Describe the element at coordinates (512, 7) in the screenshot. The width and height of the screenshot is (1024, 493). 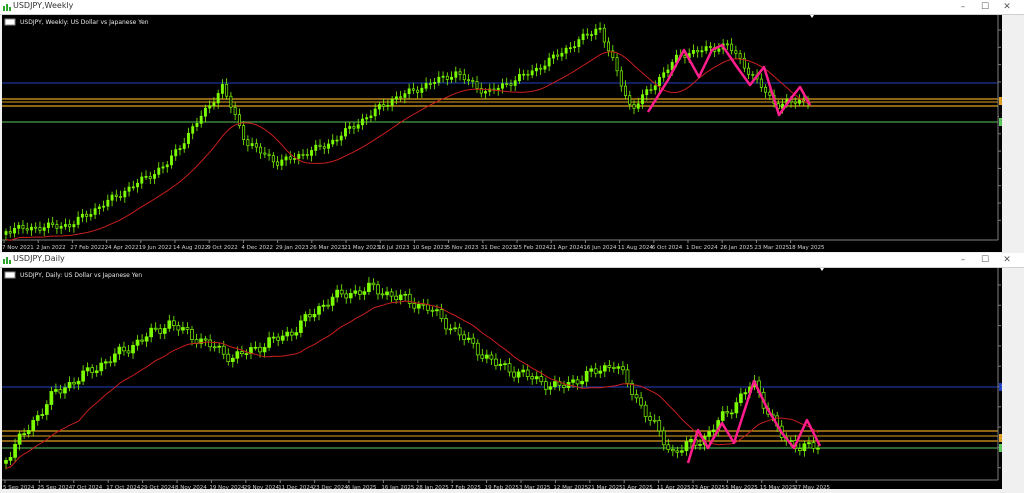
I see `weekly-titlebar: USDJPY,Weekly – ☐ ✕` at that location.